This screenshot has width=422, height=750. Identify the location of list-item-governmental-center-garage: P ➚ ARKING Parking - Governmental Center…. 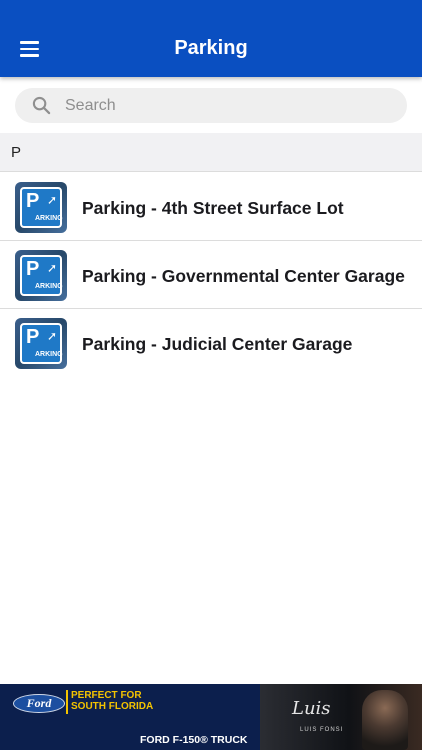
(211, 275).